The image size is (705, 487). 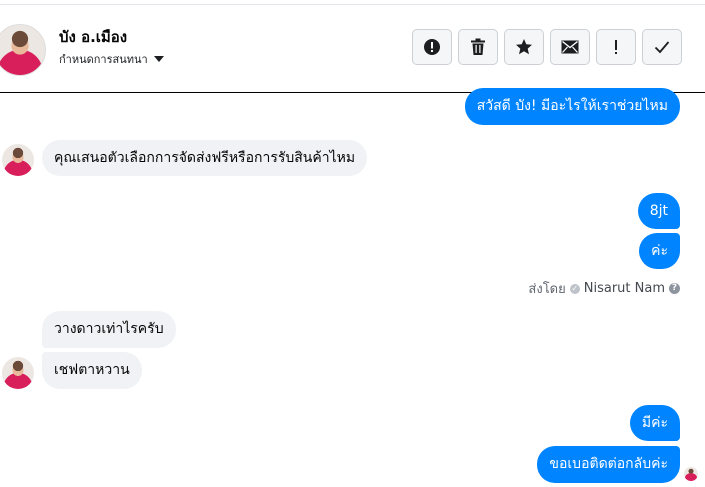 I want to click on trash-icon, so click(x=478, y=46).